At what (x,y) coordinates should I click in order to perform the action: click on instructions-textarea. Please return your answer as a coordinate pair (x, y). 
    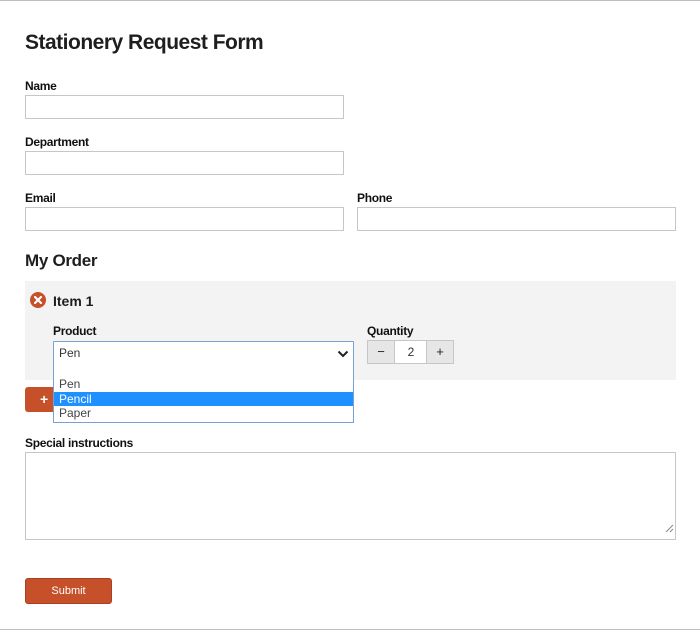
    Looking at the image, I should click on (350, 496).